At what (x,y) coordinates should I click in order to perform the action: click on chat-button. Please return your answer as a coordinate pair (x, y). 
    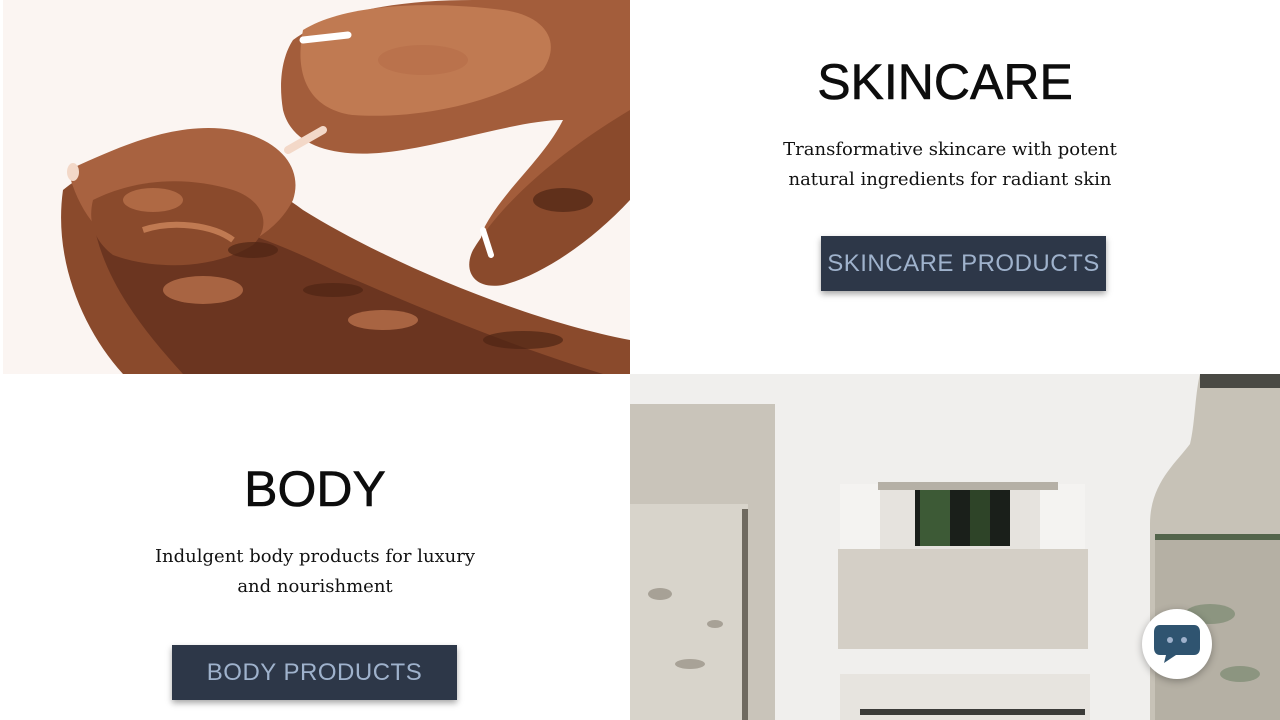
    Looking at the image, I should click on (1177, 644).